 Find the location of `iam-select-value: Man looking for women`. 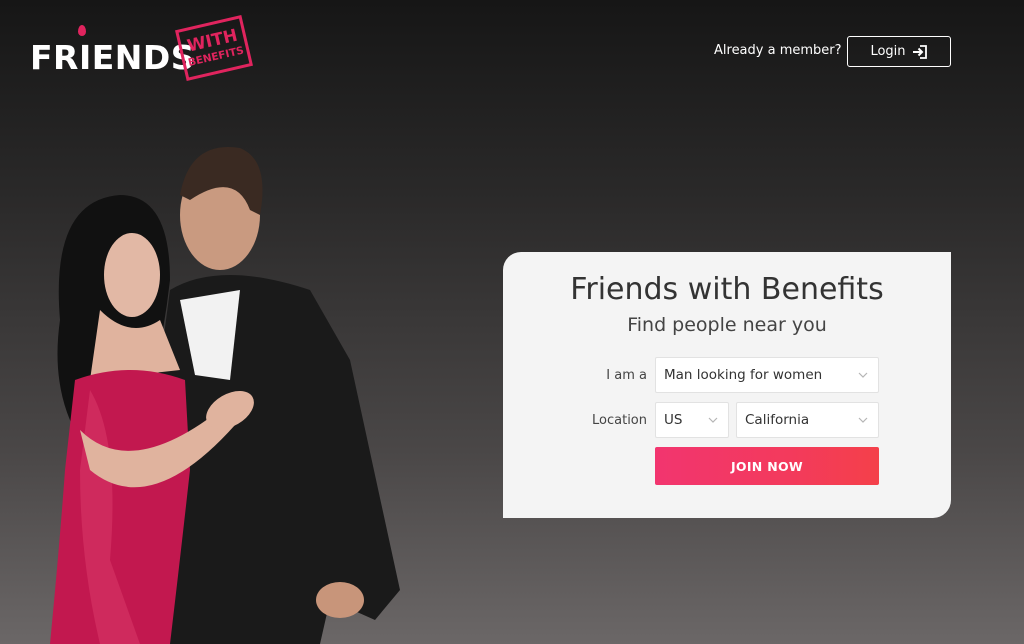

iam-select-value: Man looking for women is located at coordinates (743, 375).